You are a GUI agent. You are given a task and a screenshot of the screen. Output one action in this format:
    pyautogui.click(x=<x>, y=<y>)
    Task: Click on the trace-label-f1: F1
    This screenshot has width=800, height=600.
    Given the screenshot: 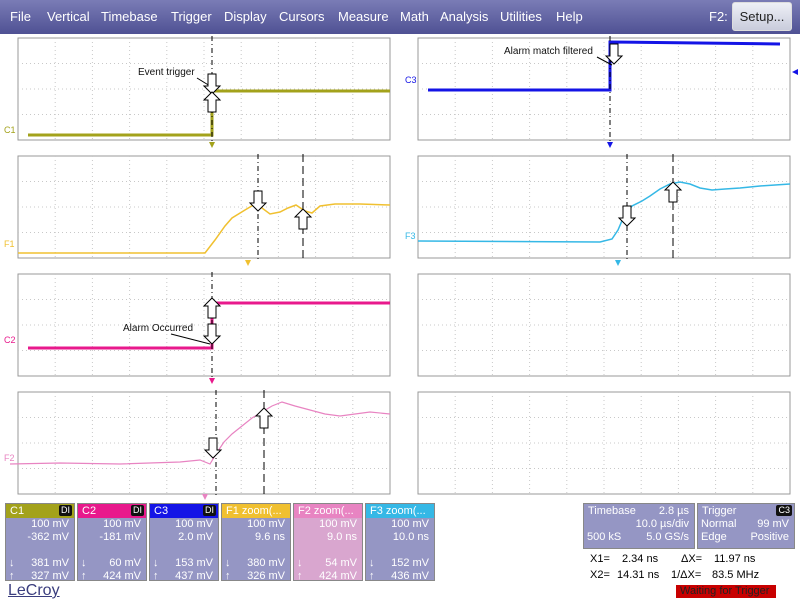 What is the action you would take?
    pyautogui.click(x=9, y=244)
    